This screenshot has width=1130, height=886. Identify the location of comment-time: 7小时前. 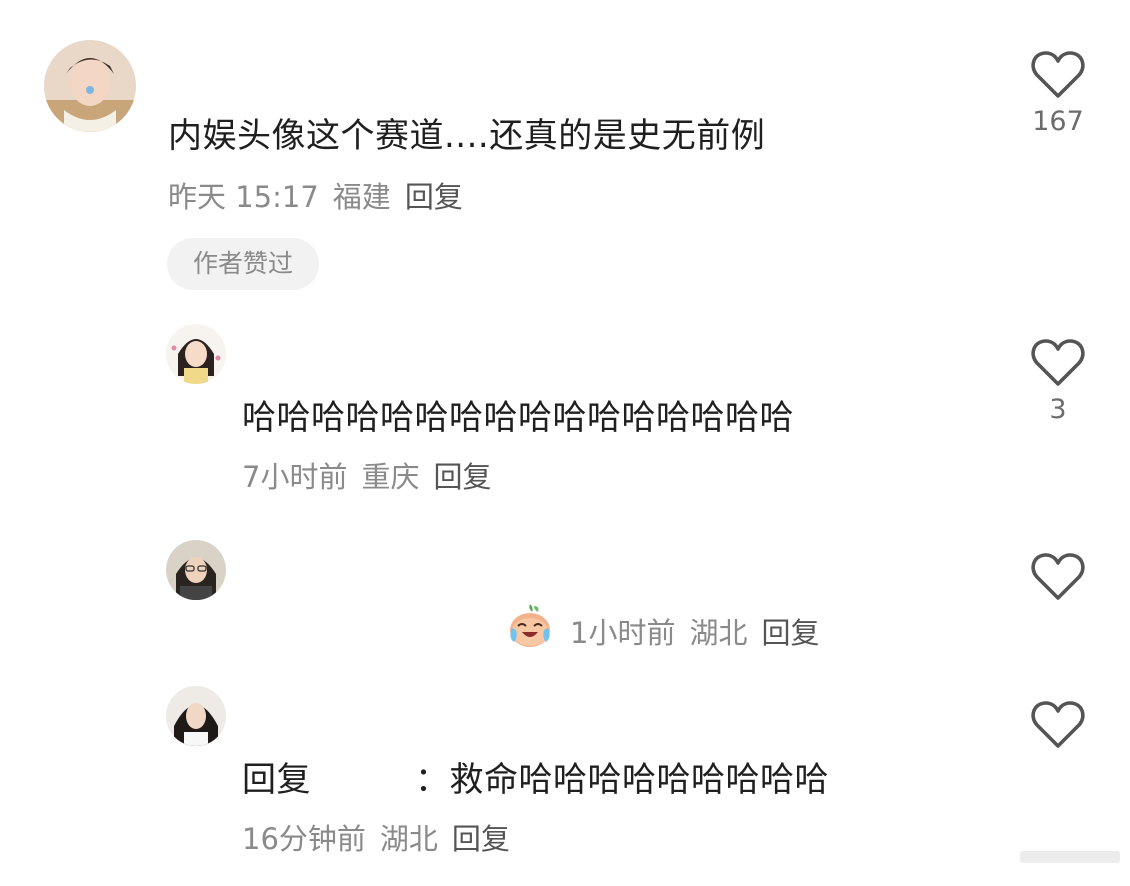
(295, 477).